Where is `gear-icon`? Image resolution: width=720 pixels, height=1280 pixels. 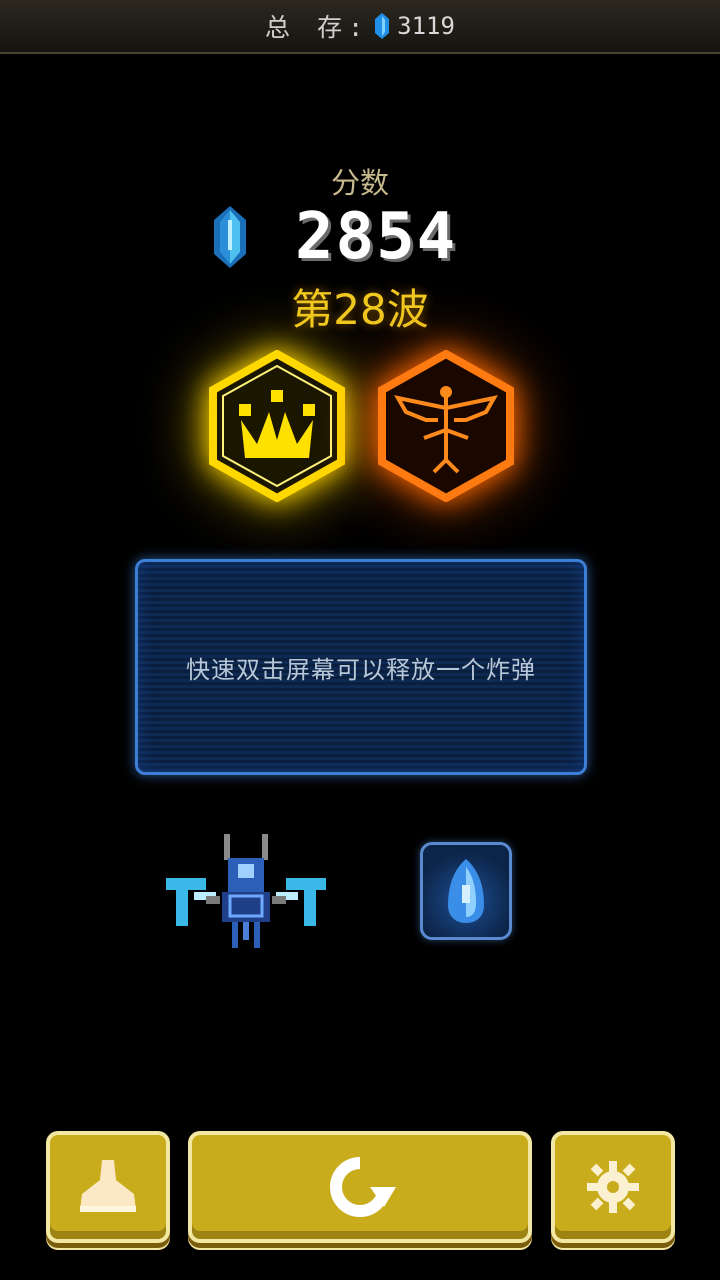 gear-icon is located at coordinates (613, 1187).